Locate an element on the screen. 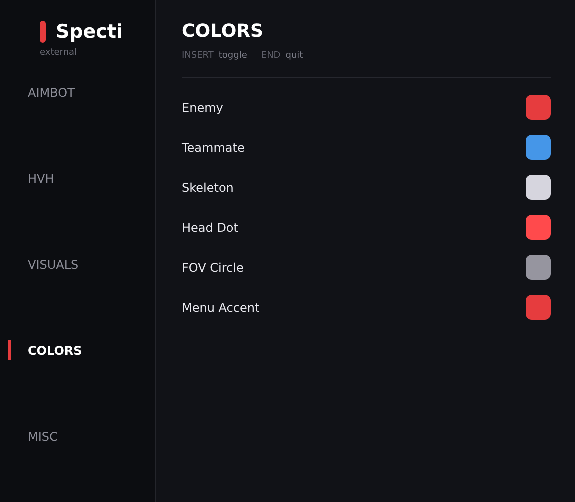 Image resolution: width=575 pixels, height=502 pixels. color-label: Enemy is located at coordinates (203, 108).